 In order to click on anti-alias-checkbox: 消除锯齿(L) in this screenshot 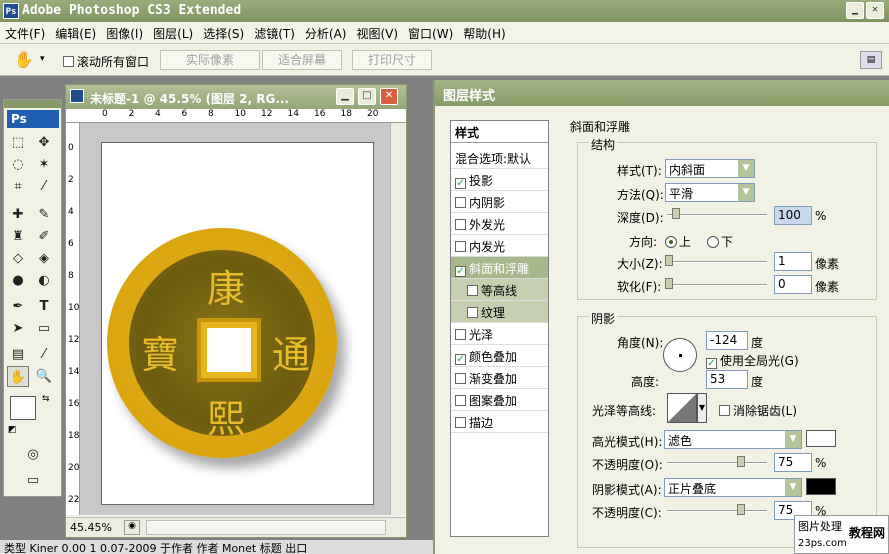, I will do `click(758, 410)`.